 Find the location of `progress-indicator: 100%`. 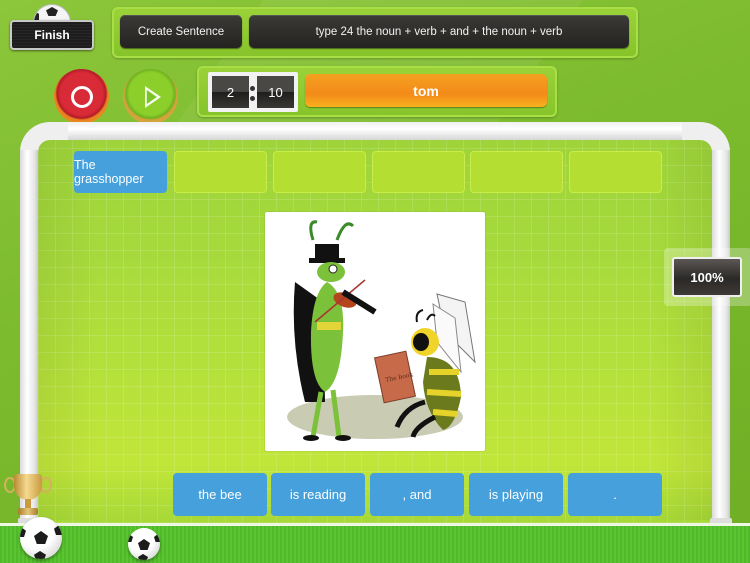

progress-indicator: 100% is located at coordinates (707, 277).